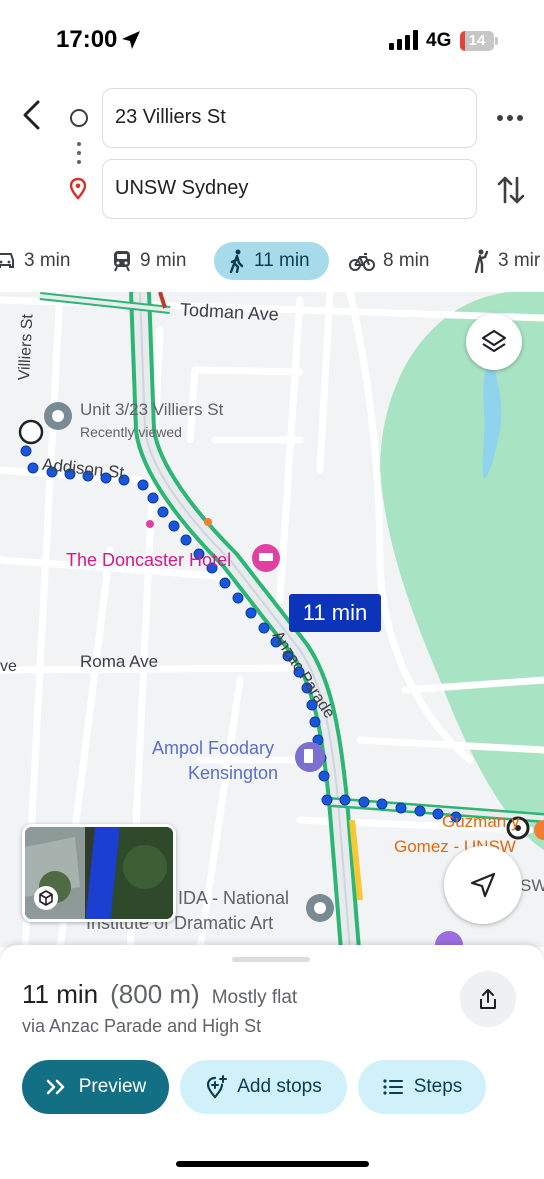 The image size is (544, 1179). What do you see at coordinates (233, 898) in the screenshot?
I see `place-label-nida: IDA - National` at bounding box center [233, 898].